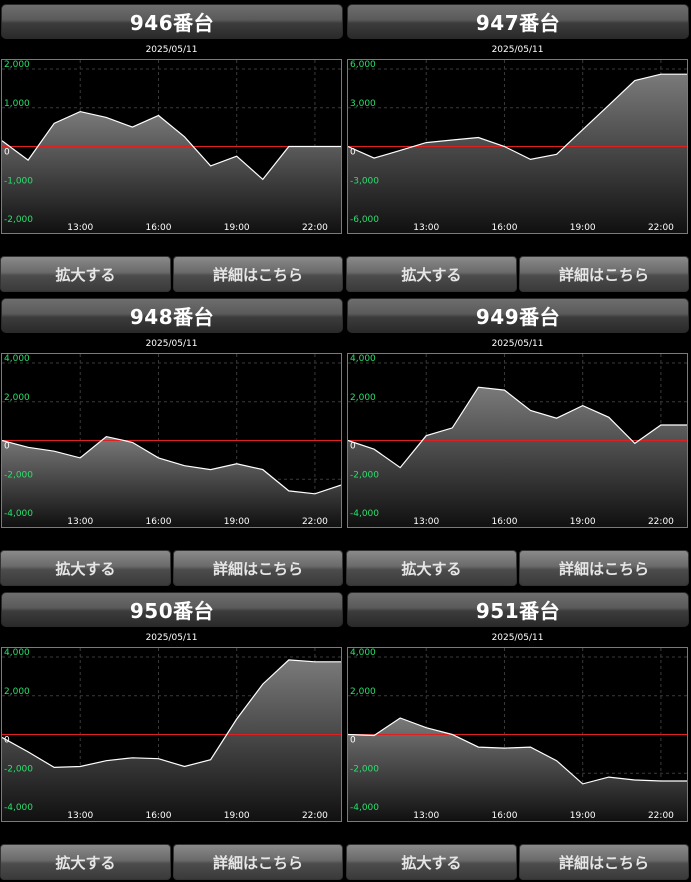  What do you see at coordinates (363, 104) in the screenshot?
I see `y-tick-label: 3,000` at bounding box center [363, 104].